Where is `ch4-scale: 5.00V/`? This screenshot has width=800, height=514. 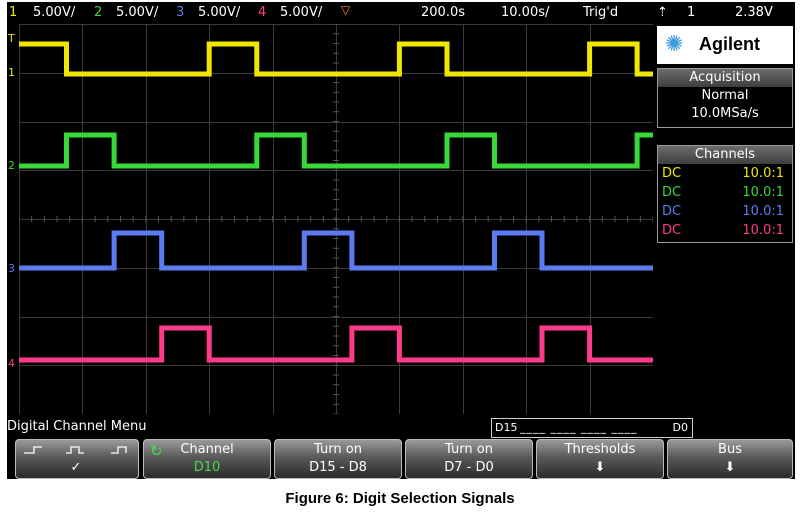
ch4-scale: 5.00V/ is located at coordinates (301, 12).